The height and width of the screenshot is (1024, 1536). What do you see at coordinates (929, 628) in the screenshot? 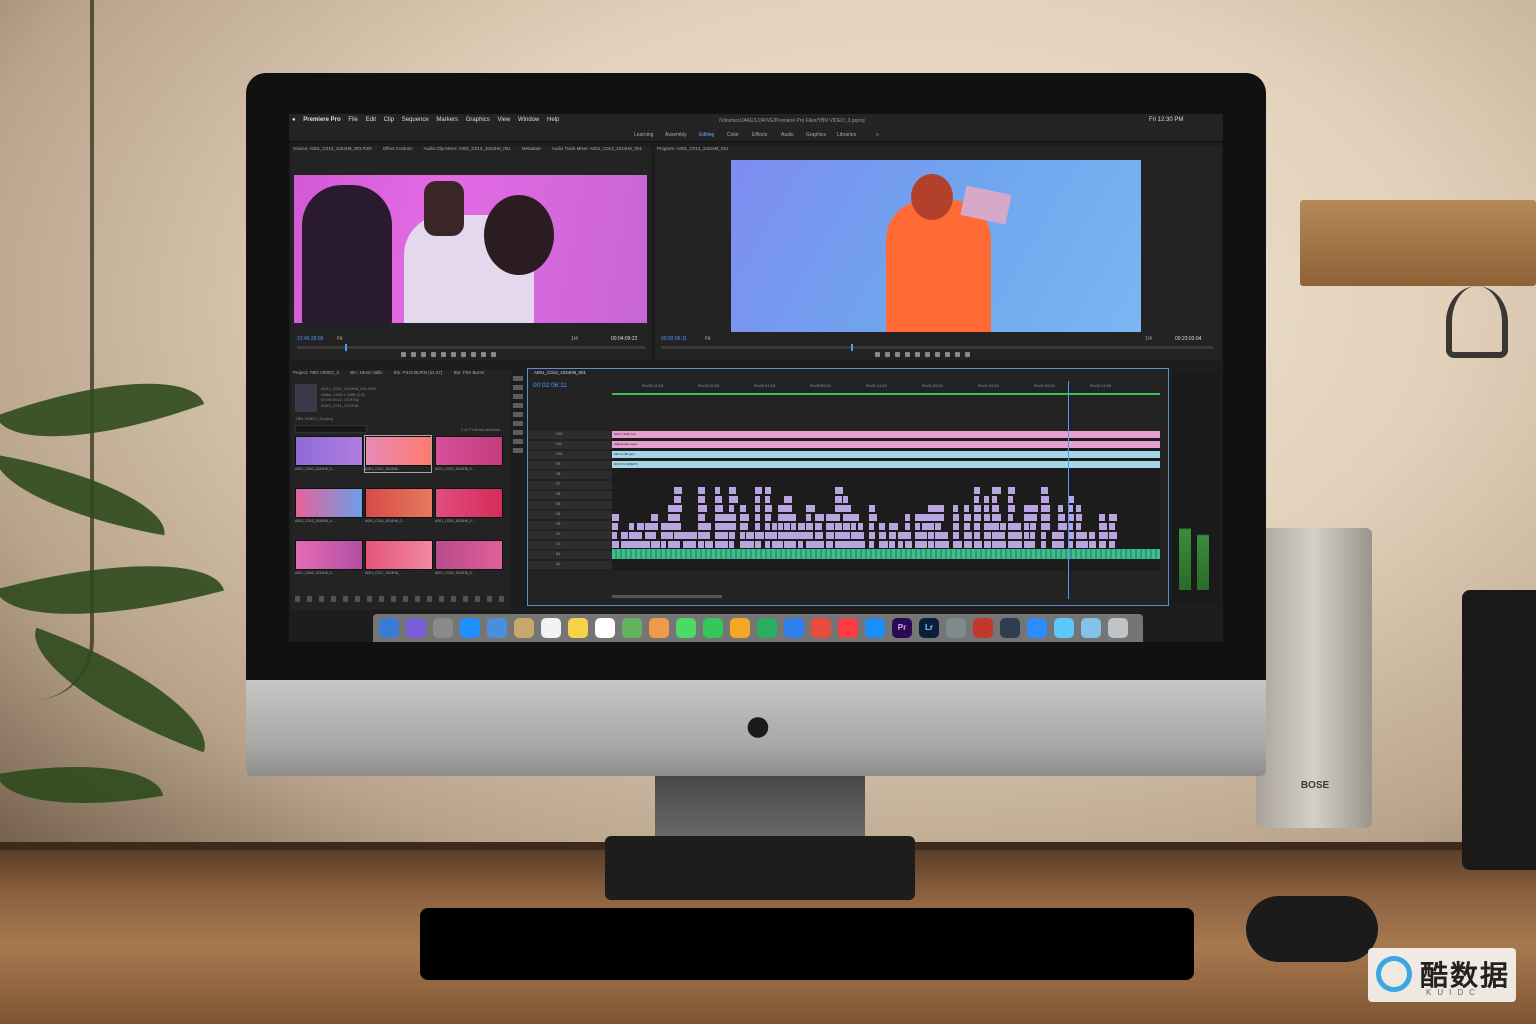
I see `lightroom-icon: Lr` at bounding box center [929, 628].